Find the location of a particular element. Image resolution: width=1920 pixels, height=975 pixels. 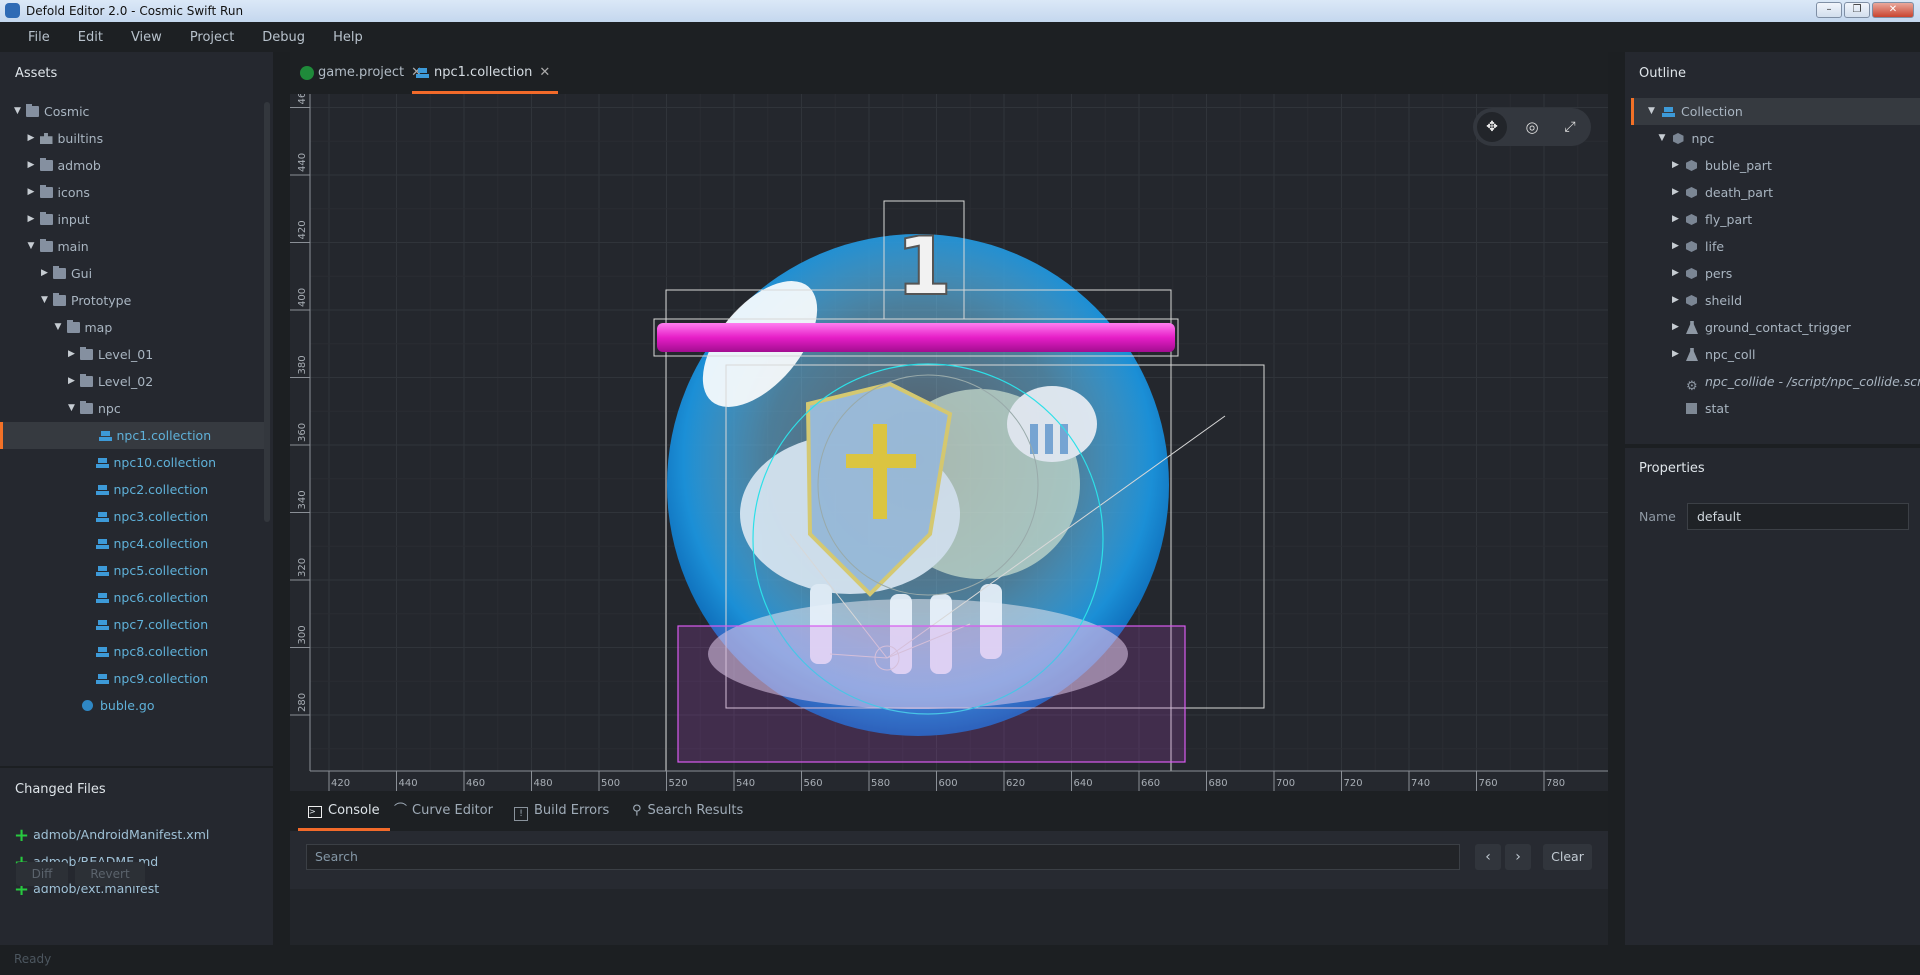

tree-item: ▼ main is located at coordinates (132, 246).